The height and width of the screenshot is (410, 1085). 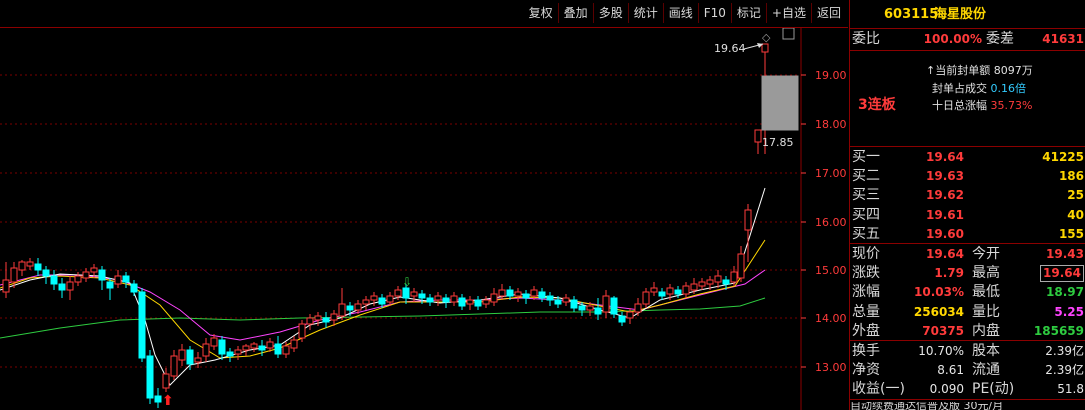 What do you see at coordinates (967, 215) in the screenshot?
I see `bid-row: 买四 19.61 40` at bounding box center [967, 215].